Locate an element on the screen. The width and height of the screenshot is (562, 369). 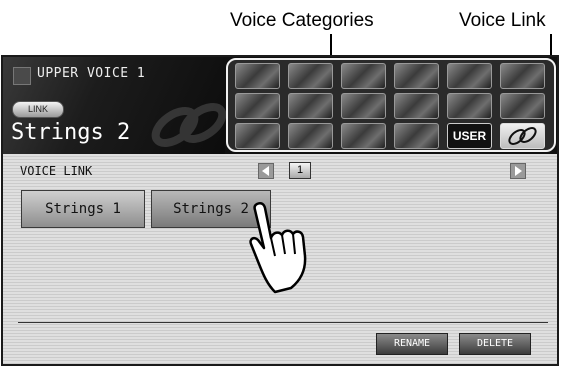
organ-icon is located at coordinates (363, 106).